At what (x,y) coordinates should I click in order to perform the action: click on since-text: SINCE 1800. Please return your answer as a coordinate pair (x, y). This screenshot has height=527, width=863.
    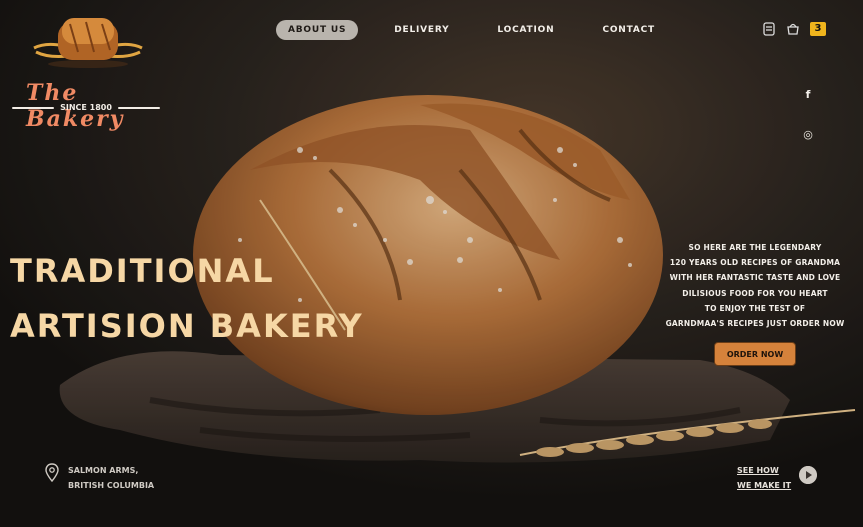
    Looking at the image, I should click on (86, 107).